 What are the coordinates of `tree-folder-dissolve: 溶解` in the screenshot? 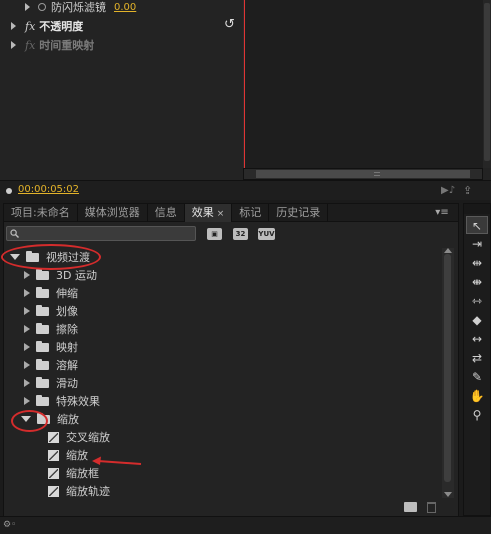 It's located at (223, 365).